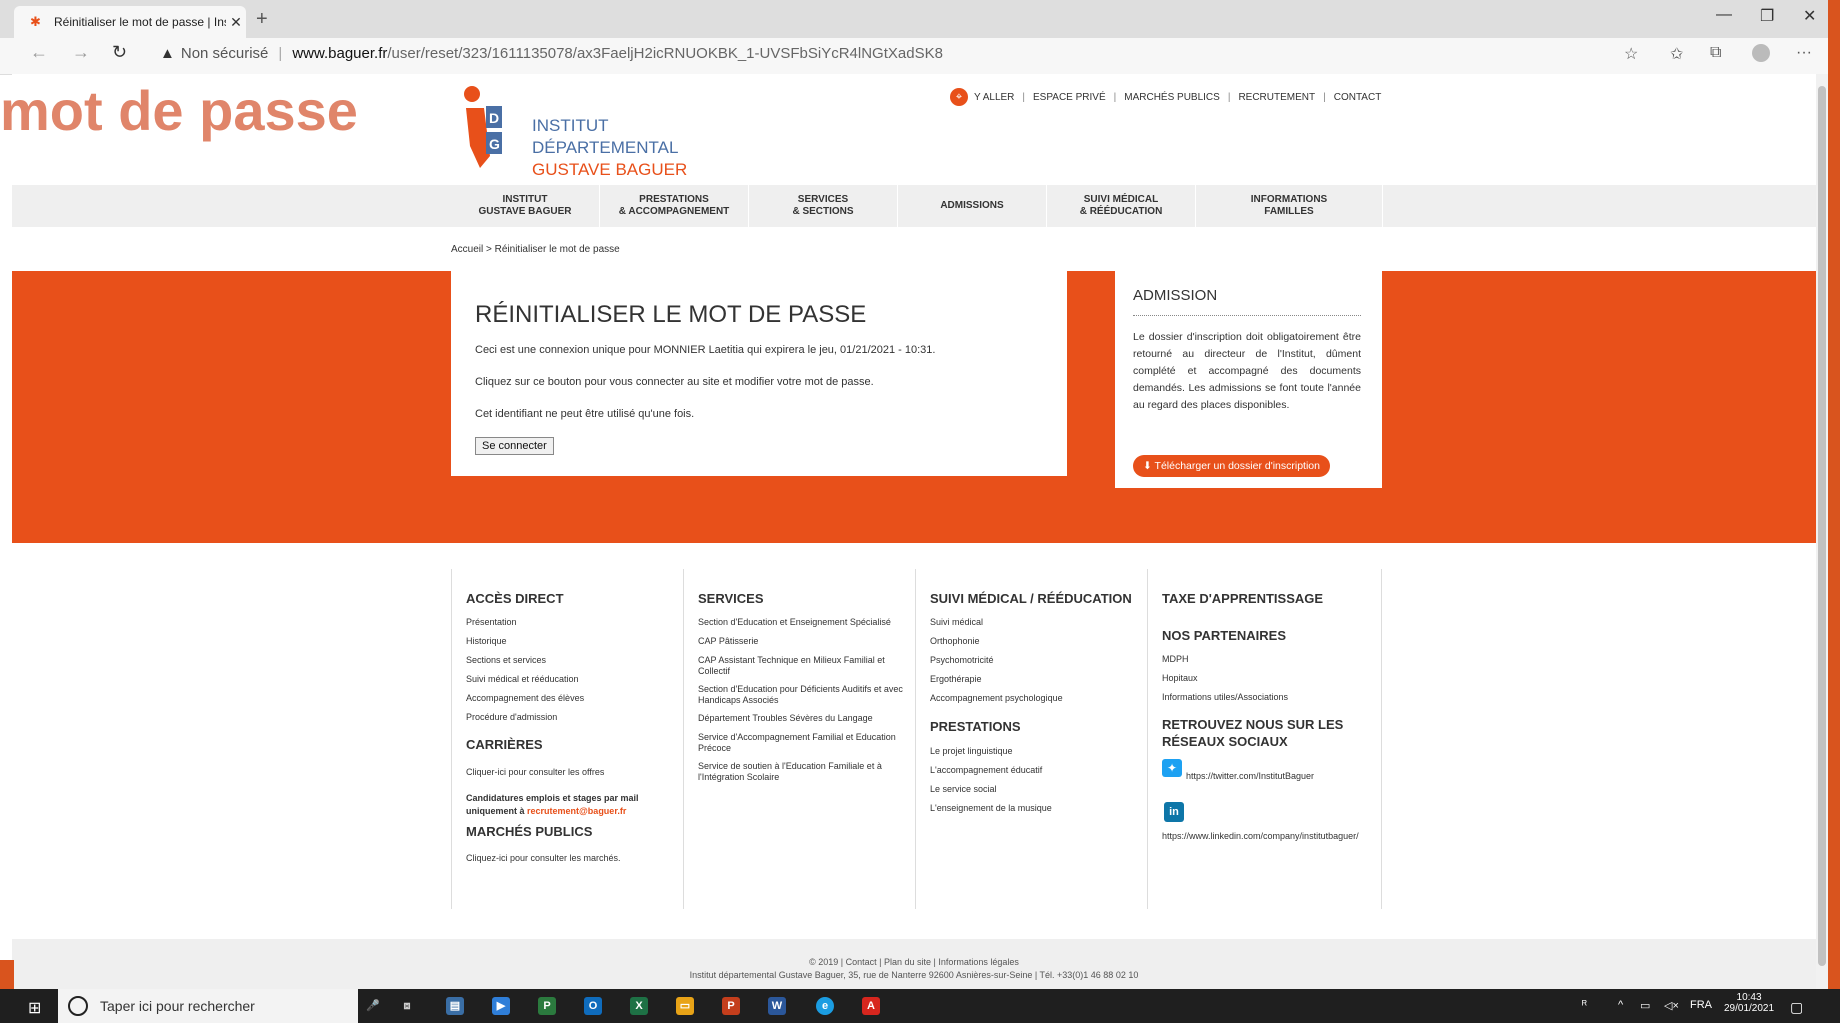 This screenshot has height=1023, width=1840. I want to click on footer-link: Le projet linguistique, so click(971, 751).